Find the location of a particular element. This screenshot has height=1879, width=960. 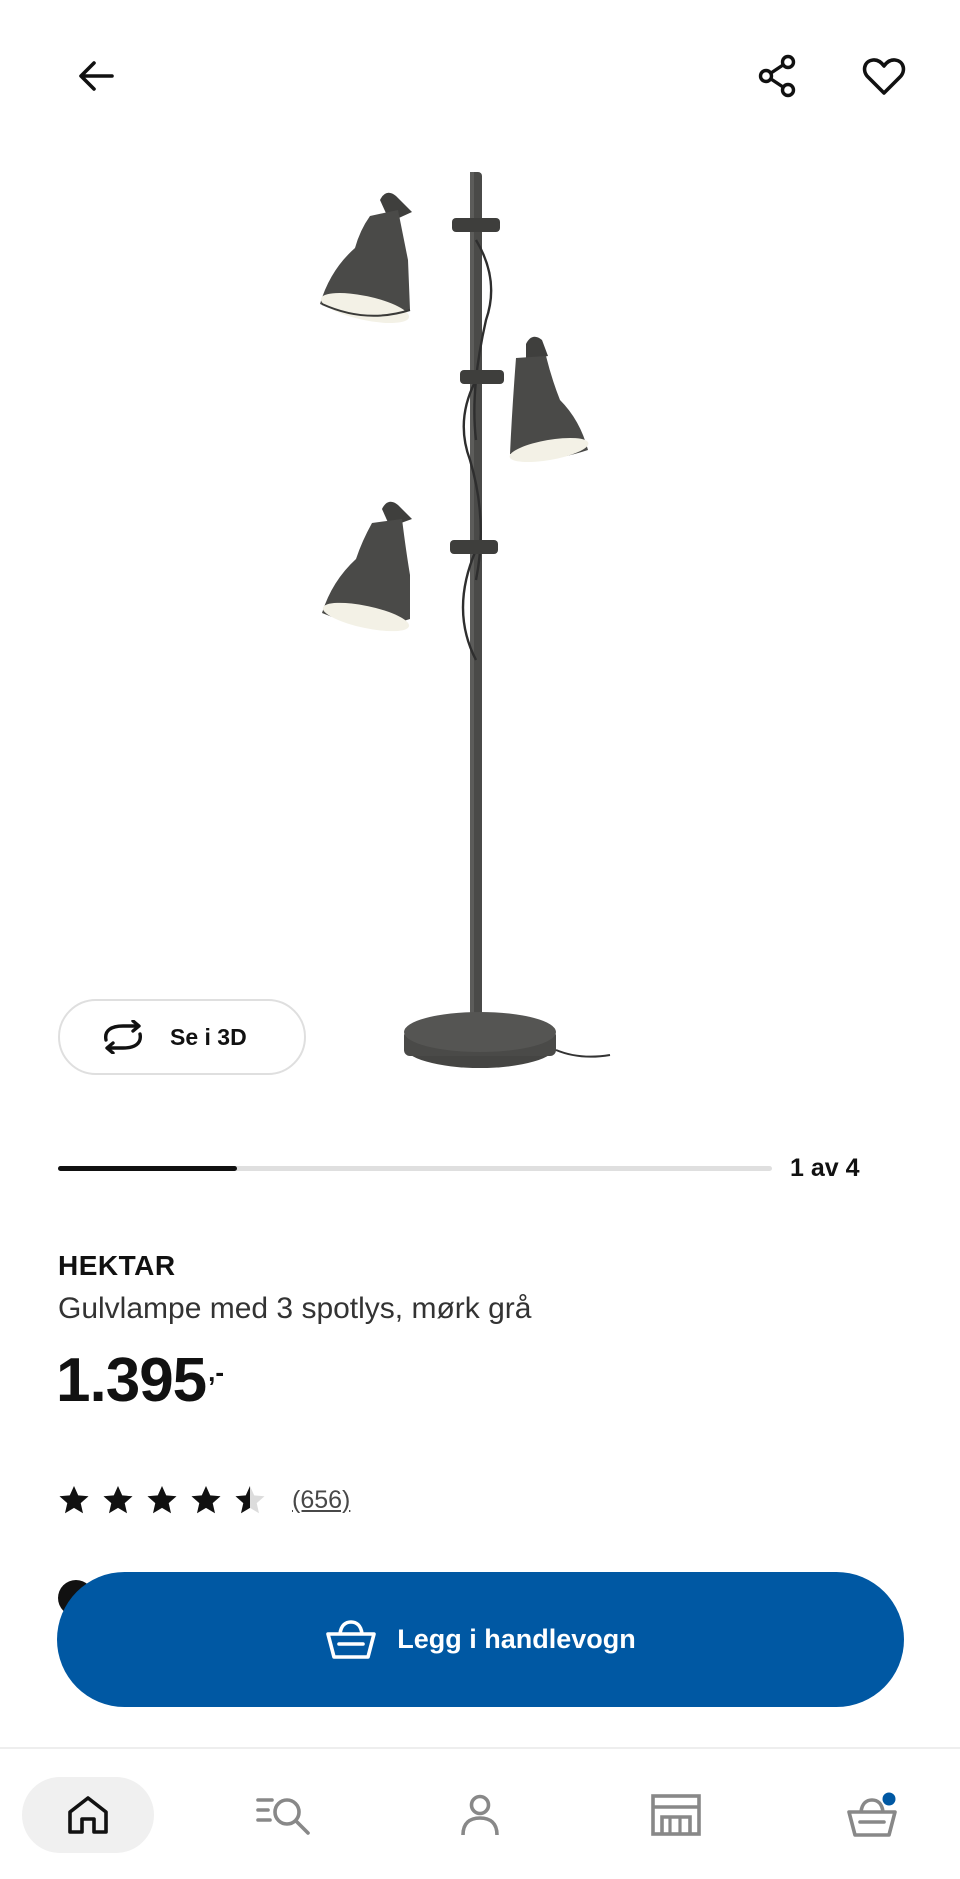

product-rating: (656) is located at coordinates (204, 1500).